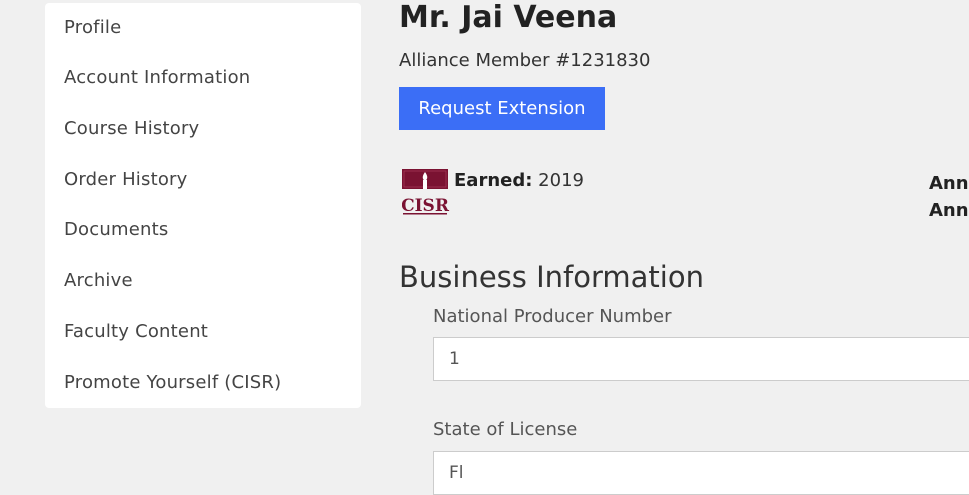  What do you see at coordinates (552, 316) in the screenshot?
I see `national-producer-number-label: National Producer Number` at bounding box center [552, 316].